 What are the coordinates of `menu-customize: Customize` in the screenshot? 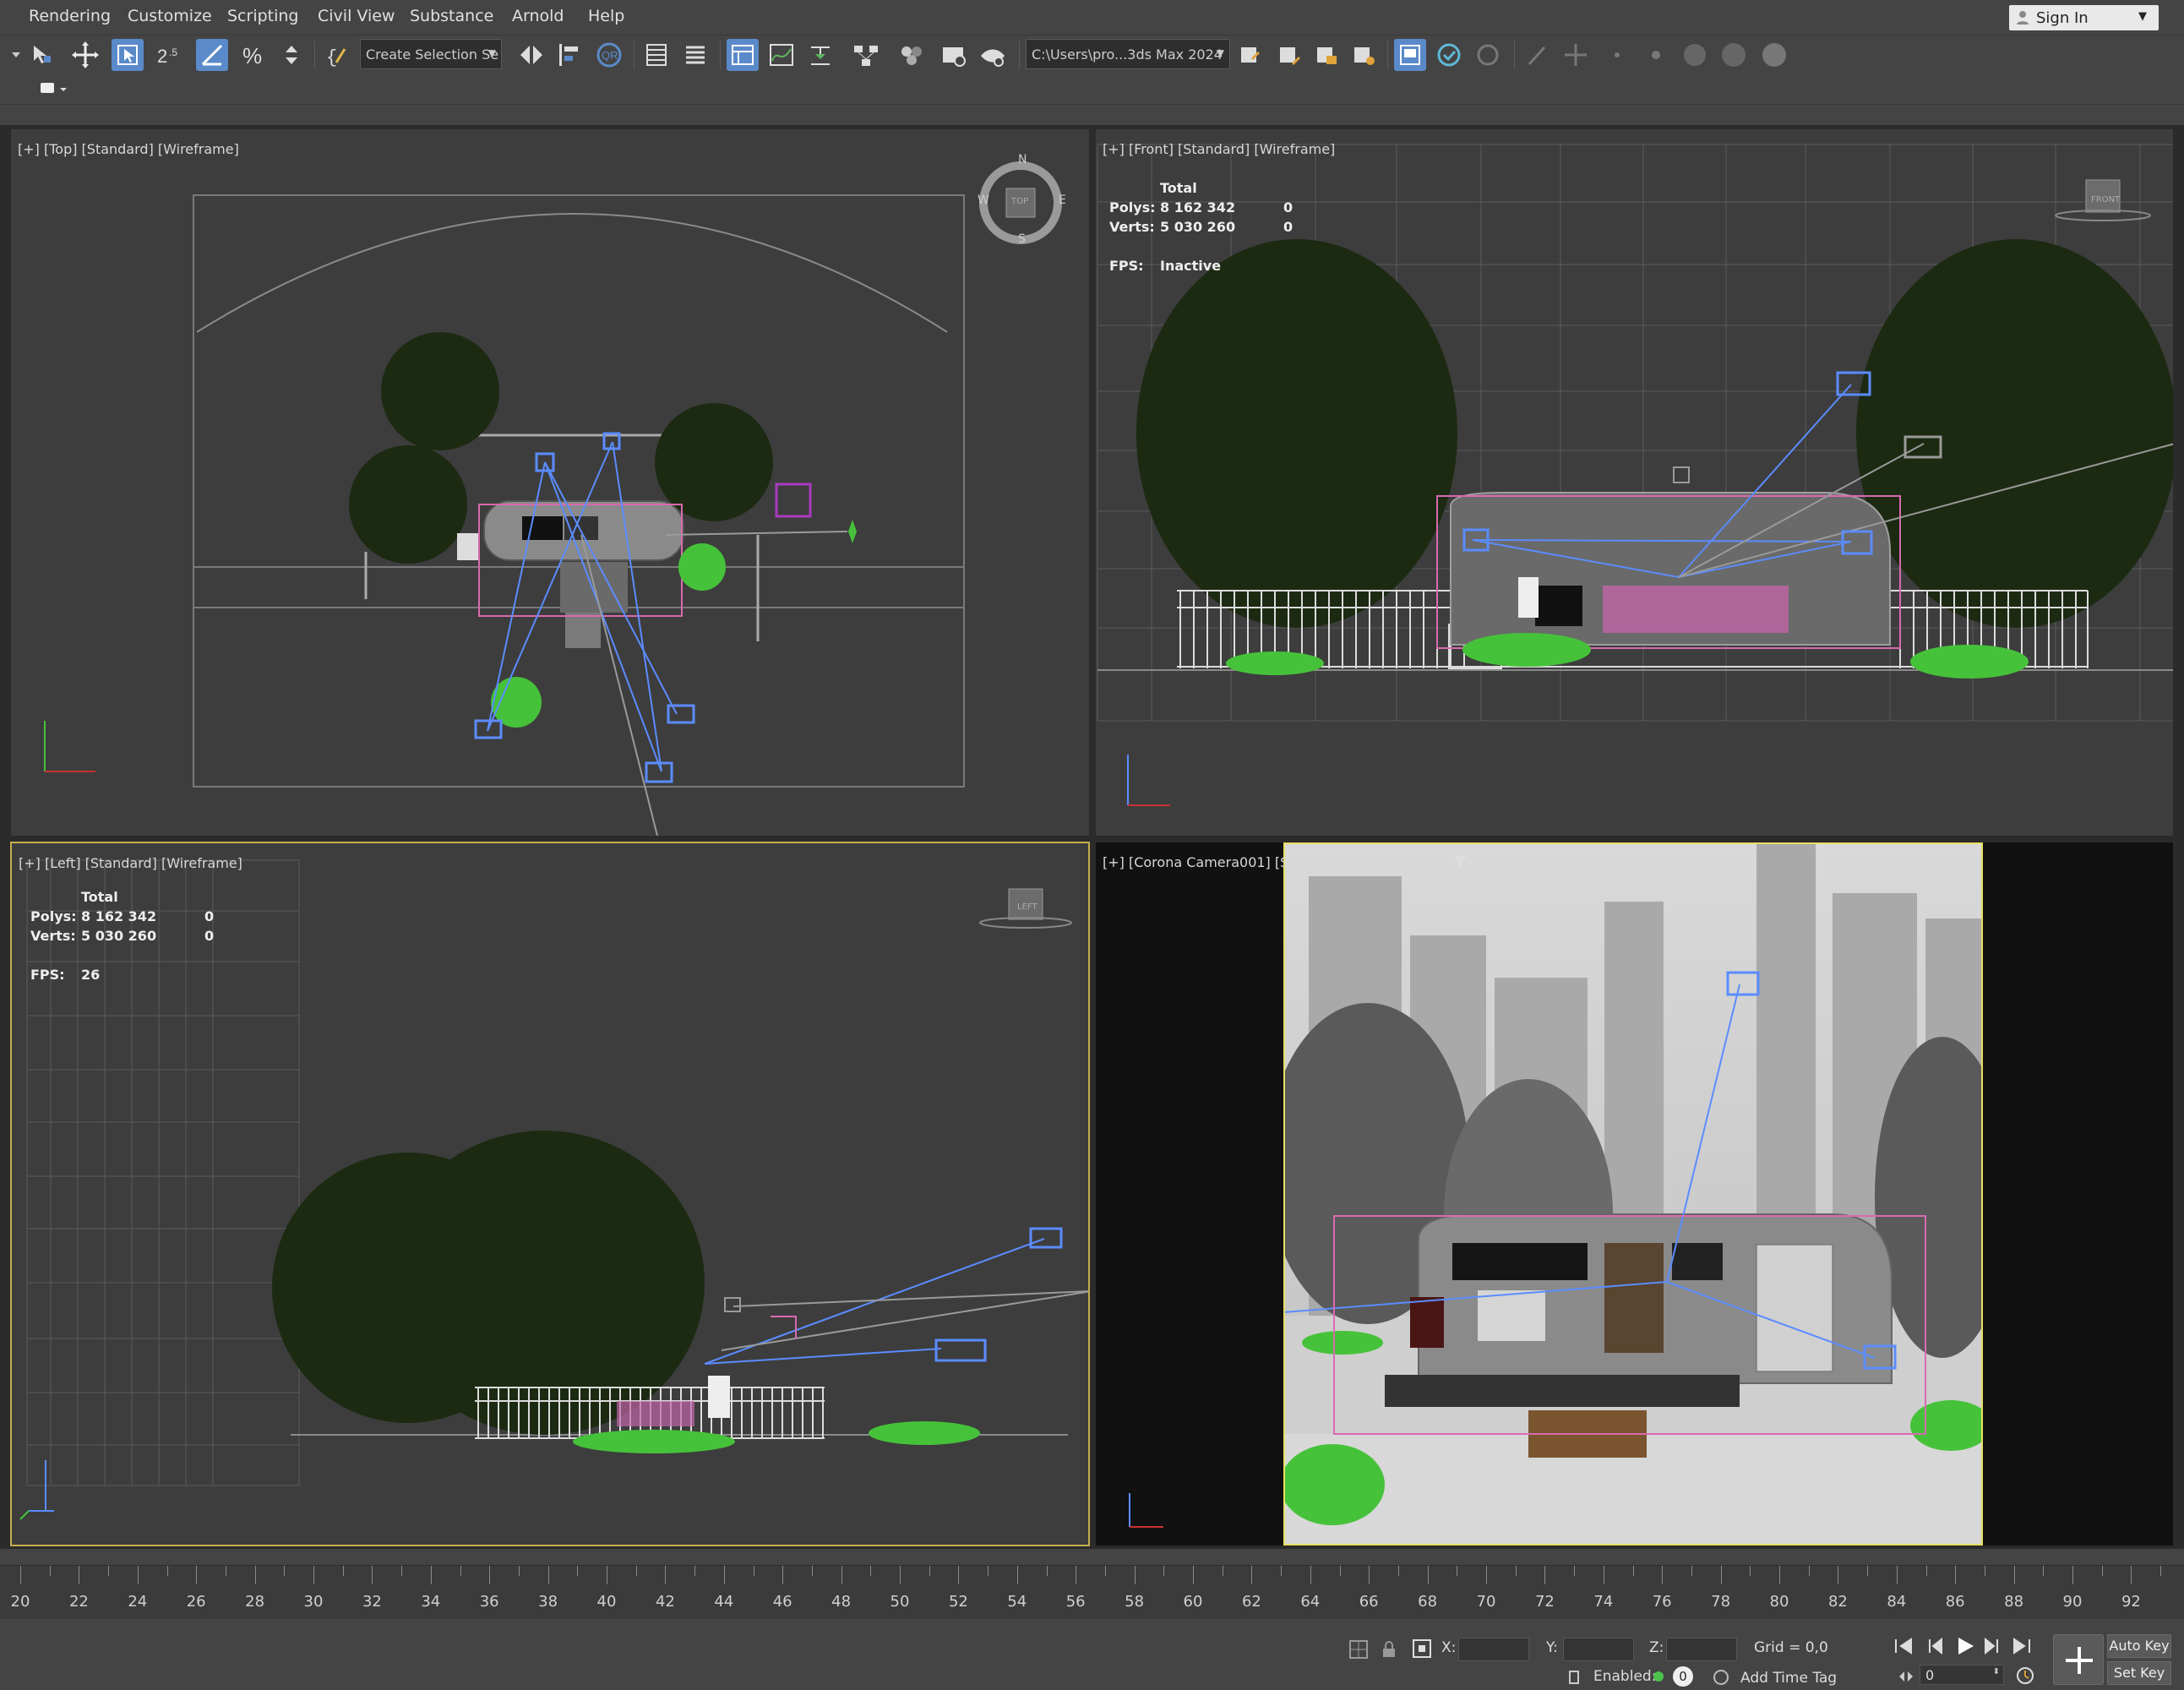 It's located at (170, 16).